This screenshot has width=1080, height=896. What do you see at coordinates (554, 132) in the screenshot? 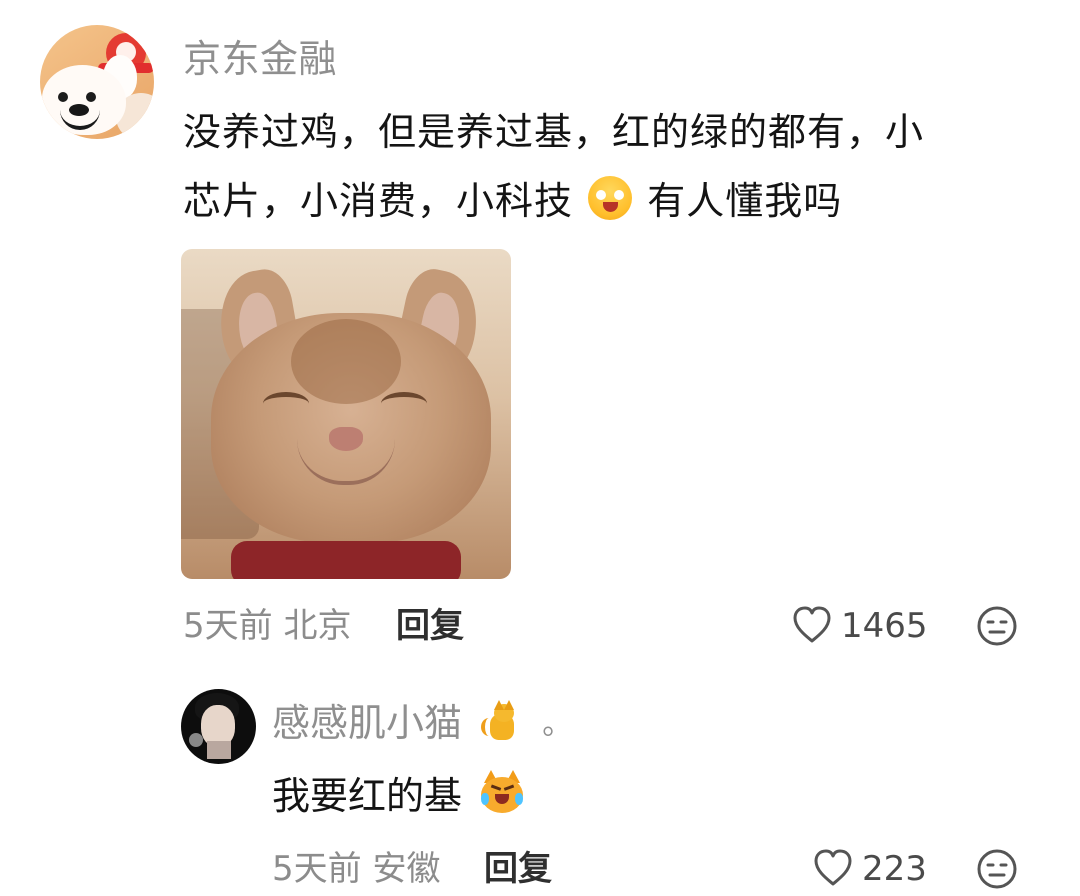
I see `comment-line-1: 没养过鸡，但是养过基，红的绿的都有，小` at bounding box center [554, 132].